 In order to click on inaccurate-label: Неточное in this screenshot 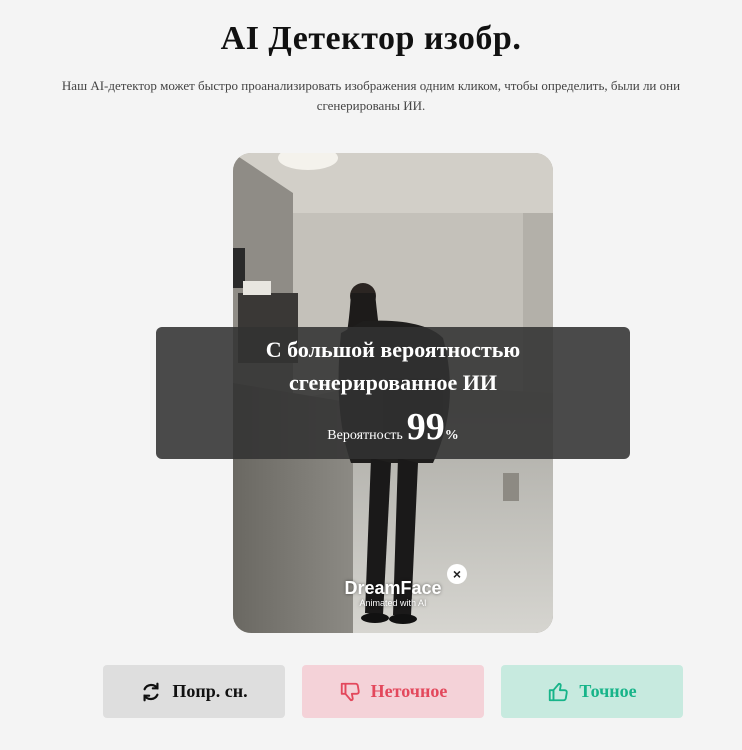, I will do `click(409, 691)`.